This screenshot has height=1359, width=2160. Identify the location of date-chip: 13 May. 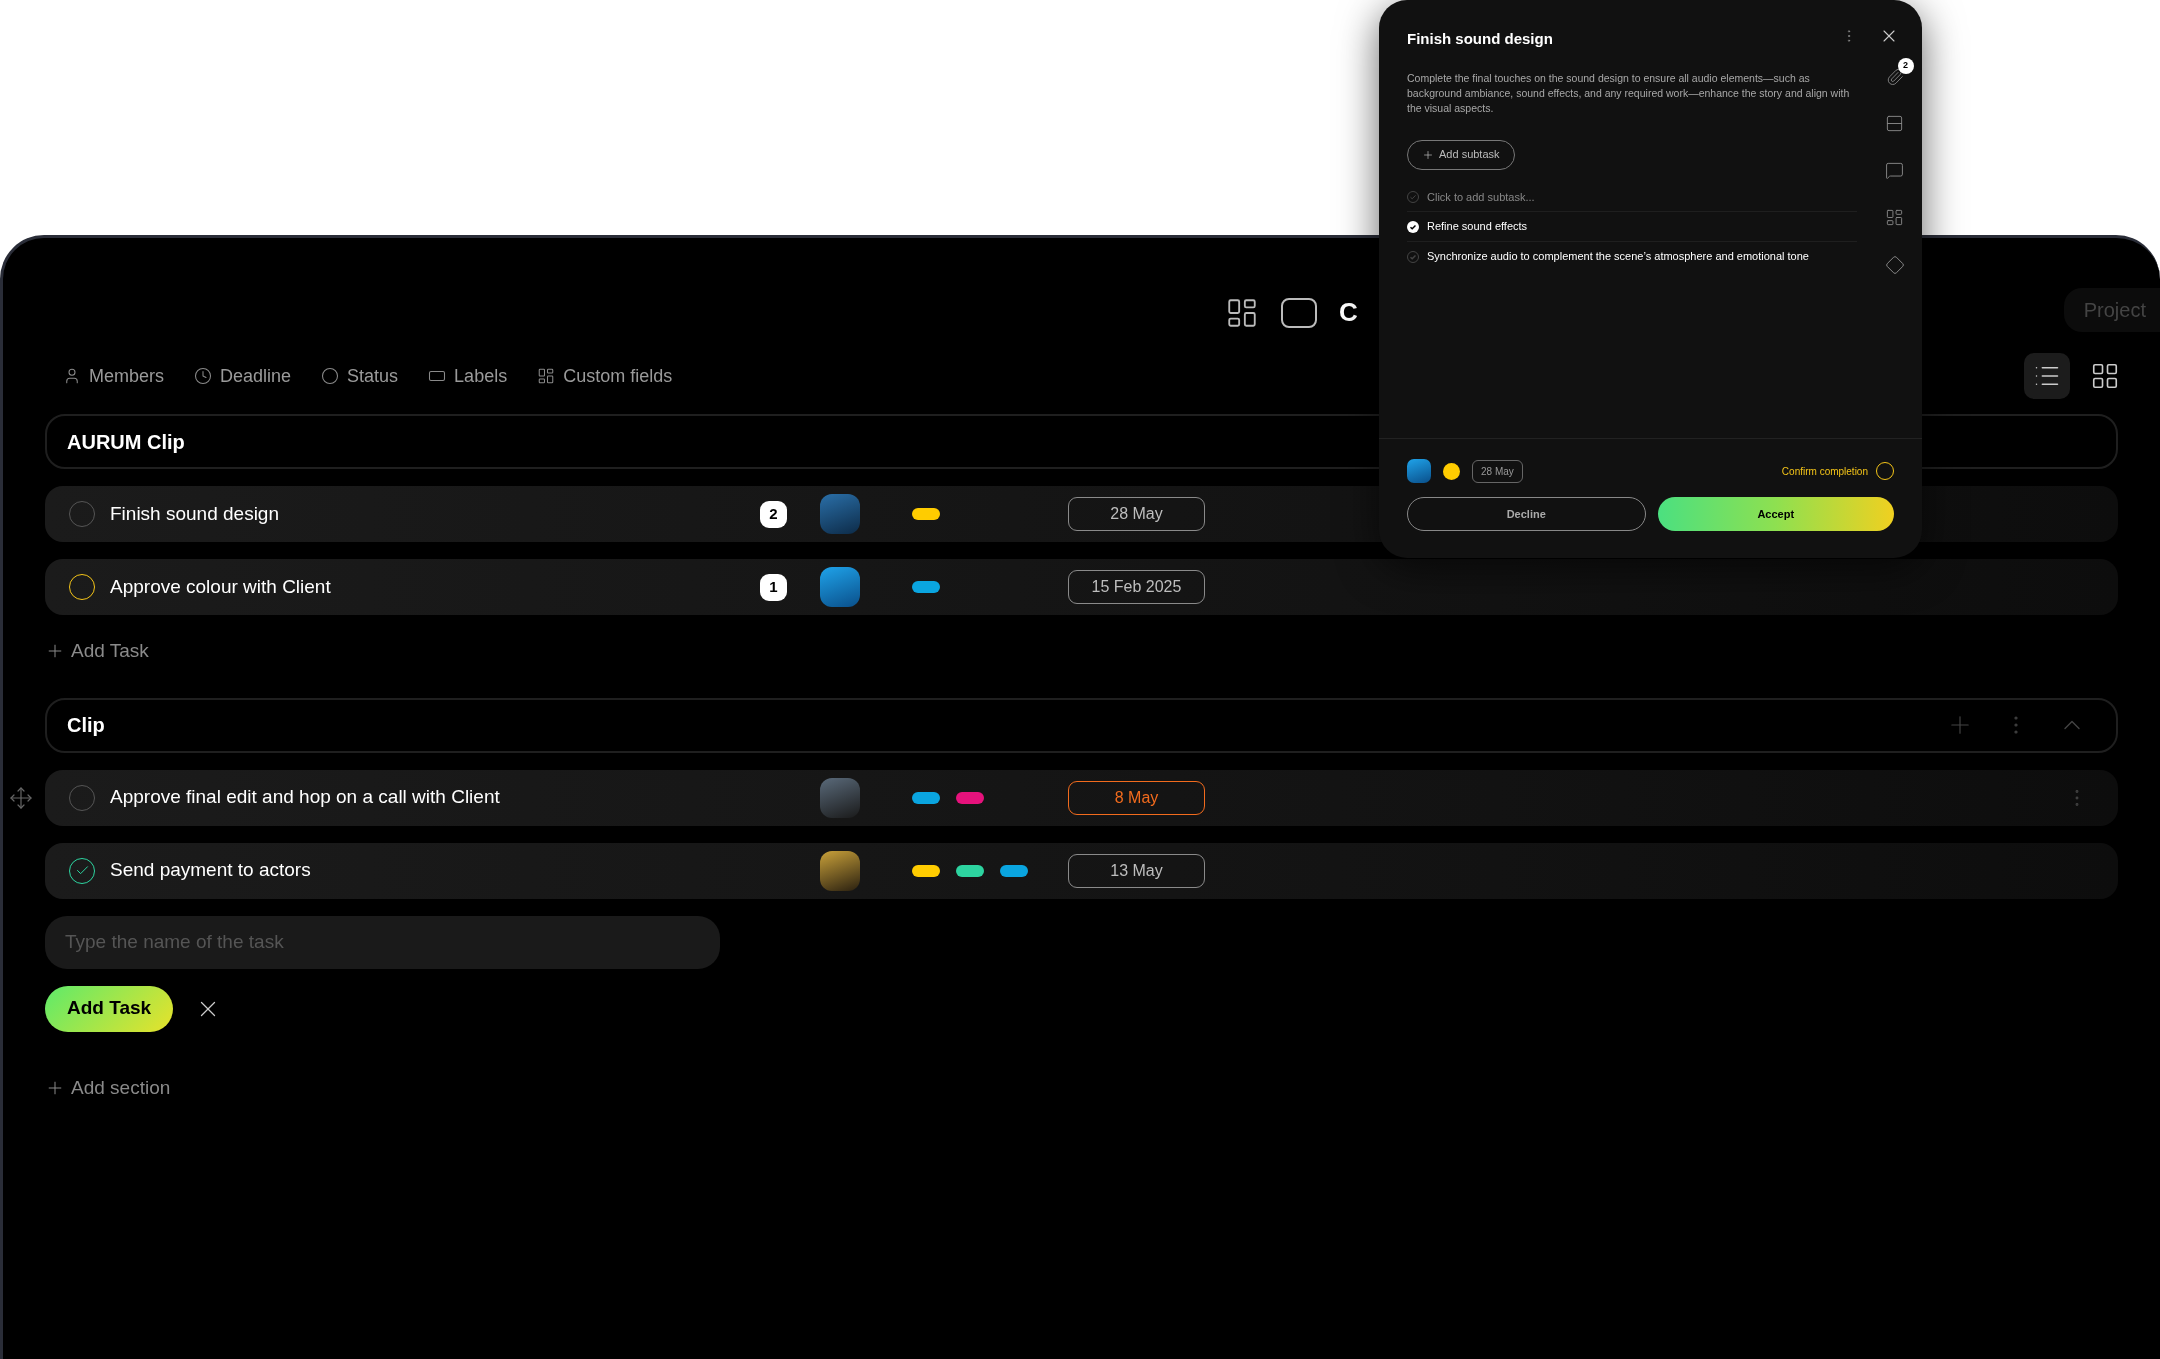
(1136, 870).